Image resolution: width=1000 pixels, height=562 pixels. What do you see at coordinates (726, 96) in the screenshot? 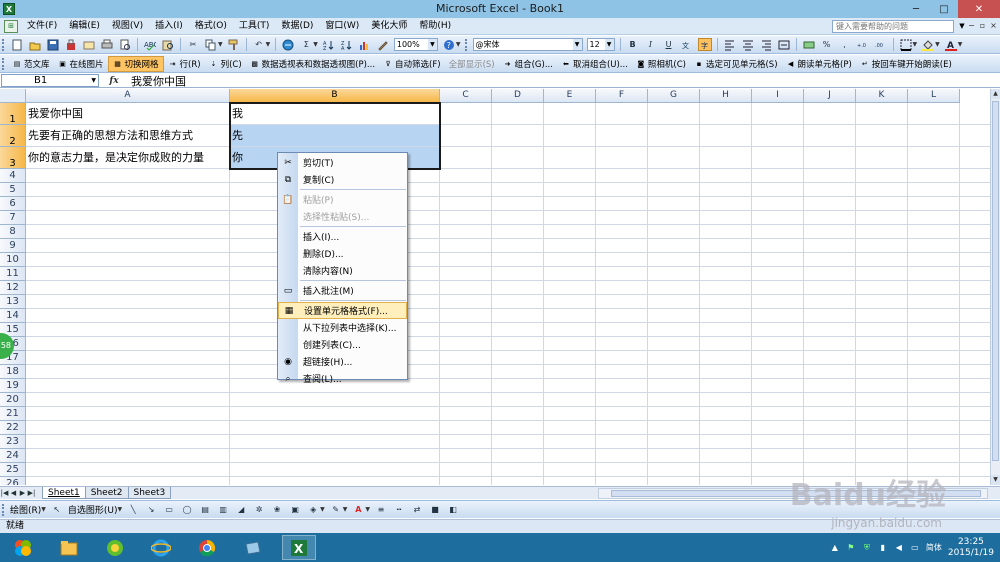
I see `column-header-h: H` at bounding box center [726, 96].